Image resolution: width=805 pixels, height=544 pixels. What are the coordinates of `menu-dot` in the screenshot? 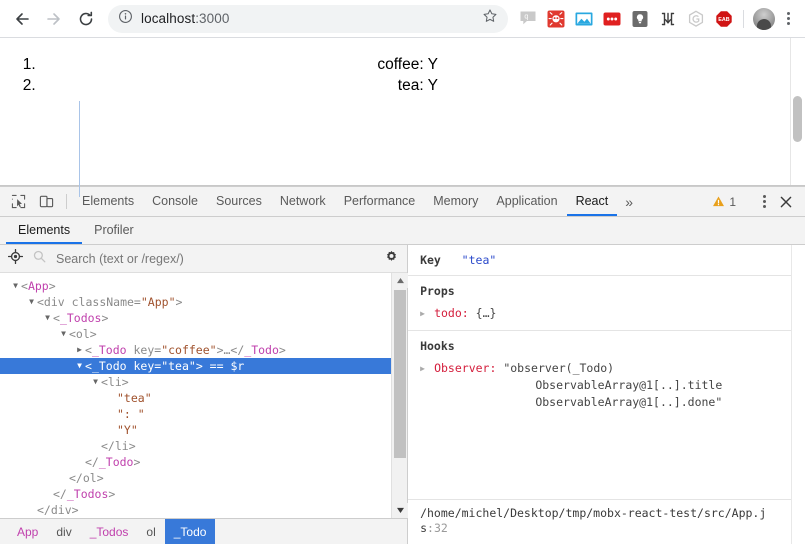 It's located at (788, 18).